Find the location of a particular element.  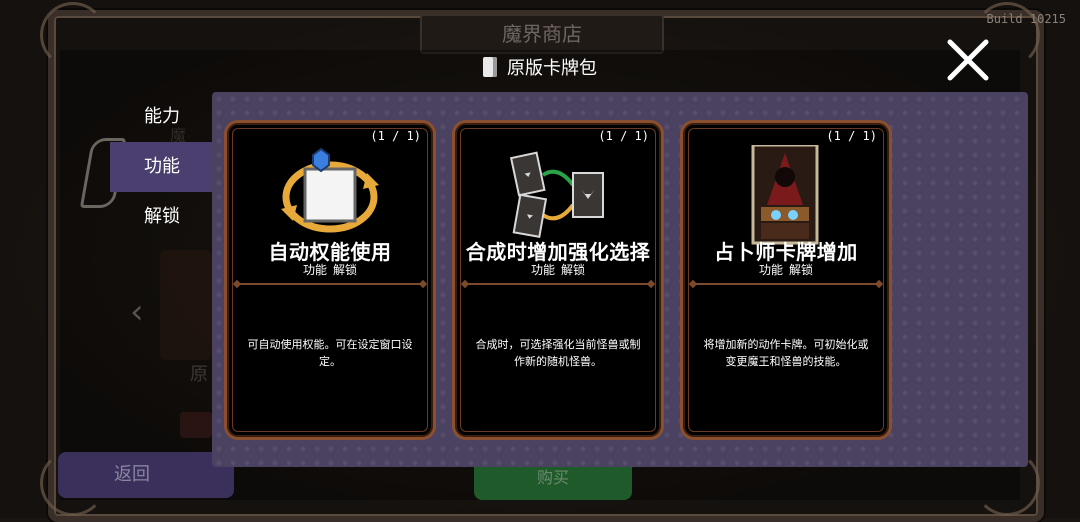

tab-function: 功能 is located at coordinates (162, 167).